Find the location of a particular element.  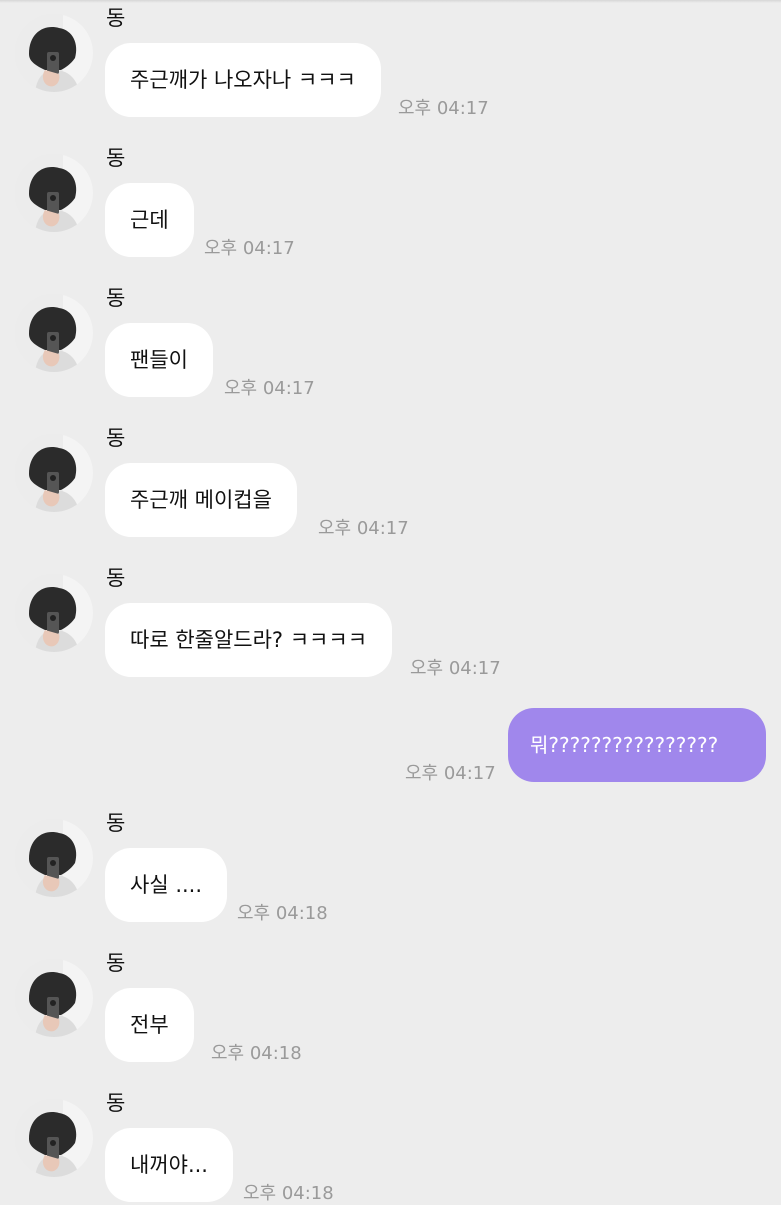

message-bubble-outgoing: 뭐???????????????? is located at coordinates (637, 745).